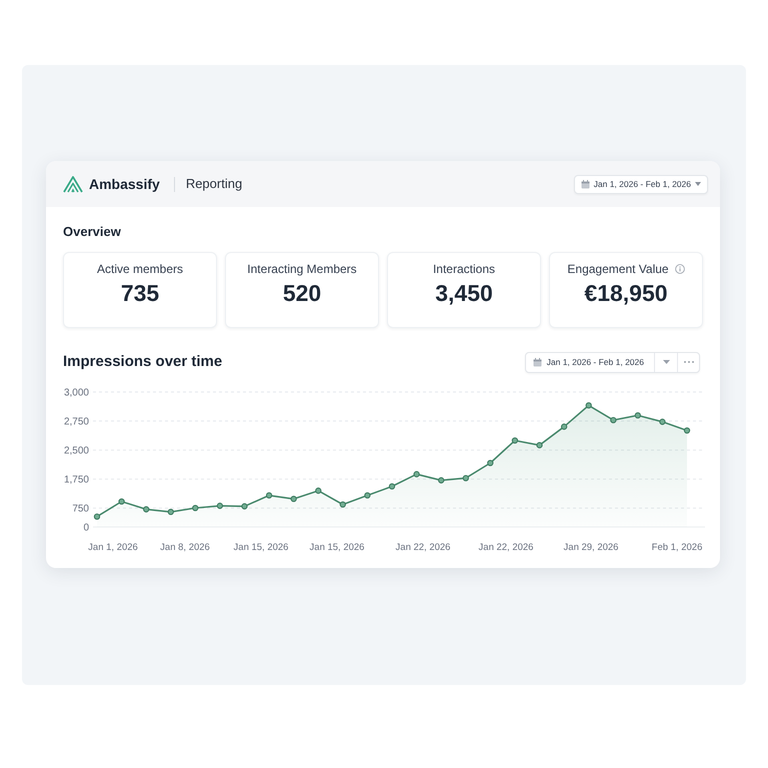  Describe the element at coordinates (86, 528) in the screenshot. I see `y-axis-label: 0` at that location.